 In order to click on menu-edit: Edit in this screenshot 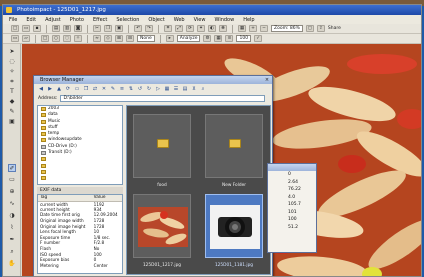, I will do `click(31, 20)`.